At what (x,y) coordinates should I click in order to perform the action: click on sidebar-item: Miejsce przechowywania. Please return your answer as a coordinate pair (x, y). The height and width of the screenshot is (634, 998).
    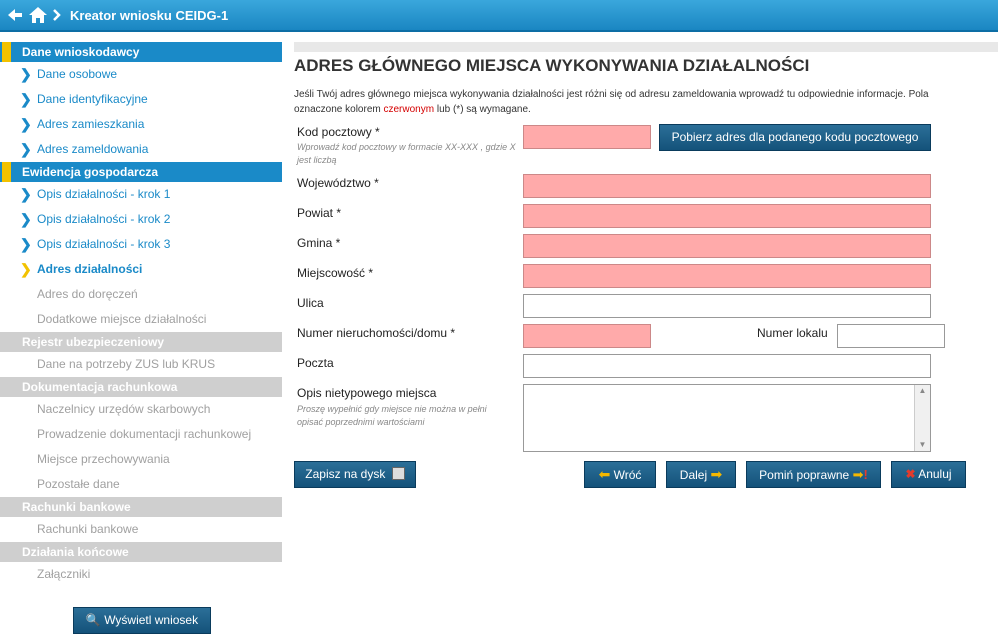
    Looking at the image, I should click on (141, 459).